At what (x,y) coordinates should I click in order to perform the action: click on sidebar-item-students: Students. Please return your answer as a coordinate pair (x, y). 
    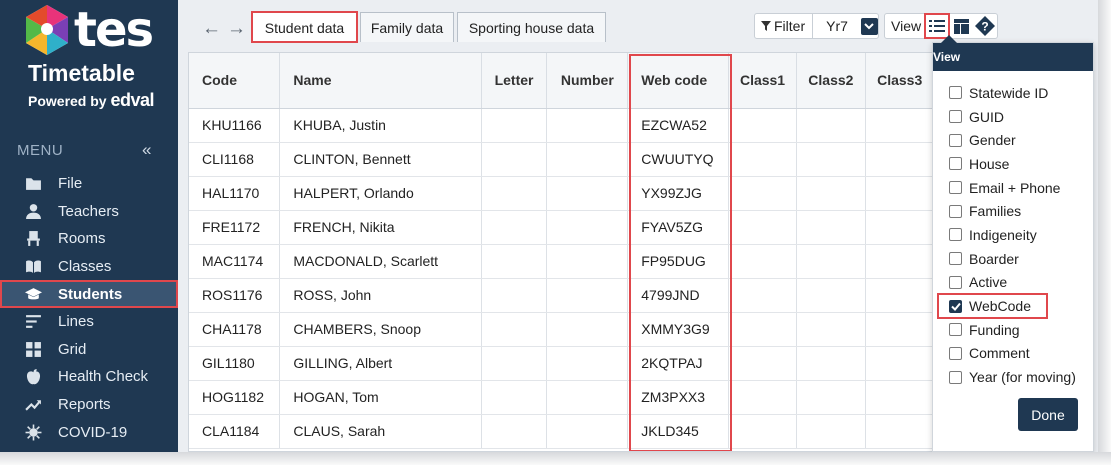
    Looking at the image, I should click on (89, 294).